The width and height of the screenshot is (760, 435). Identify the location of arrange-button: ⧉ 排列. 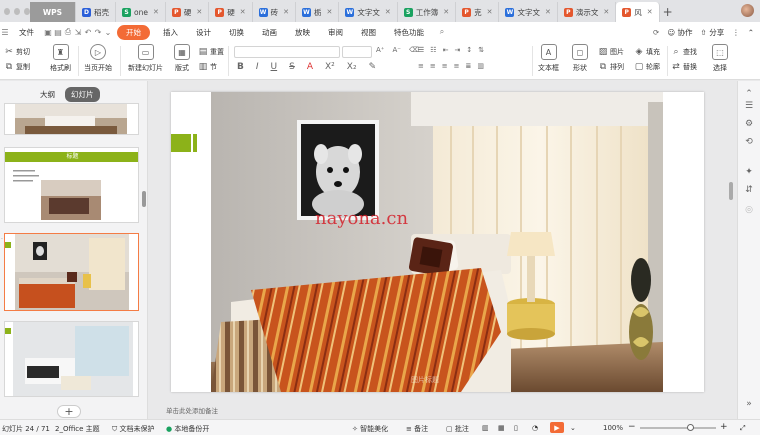
(611, 67).